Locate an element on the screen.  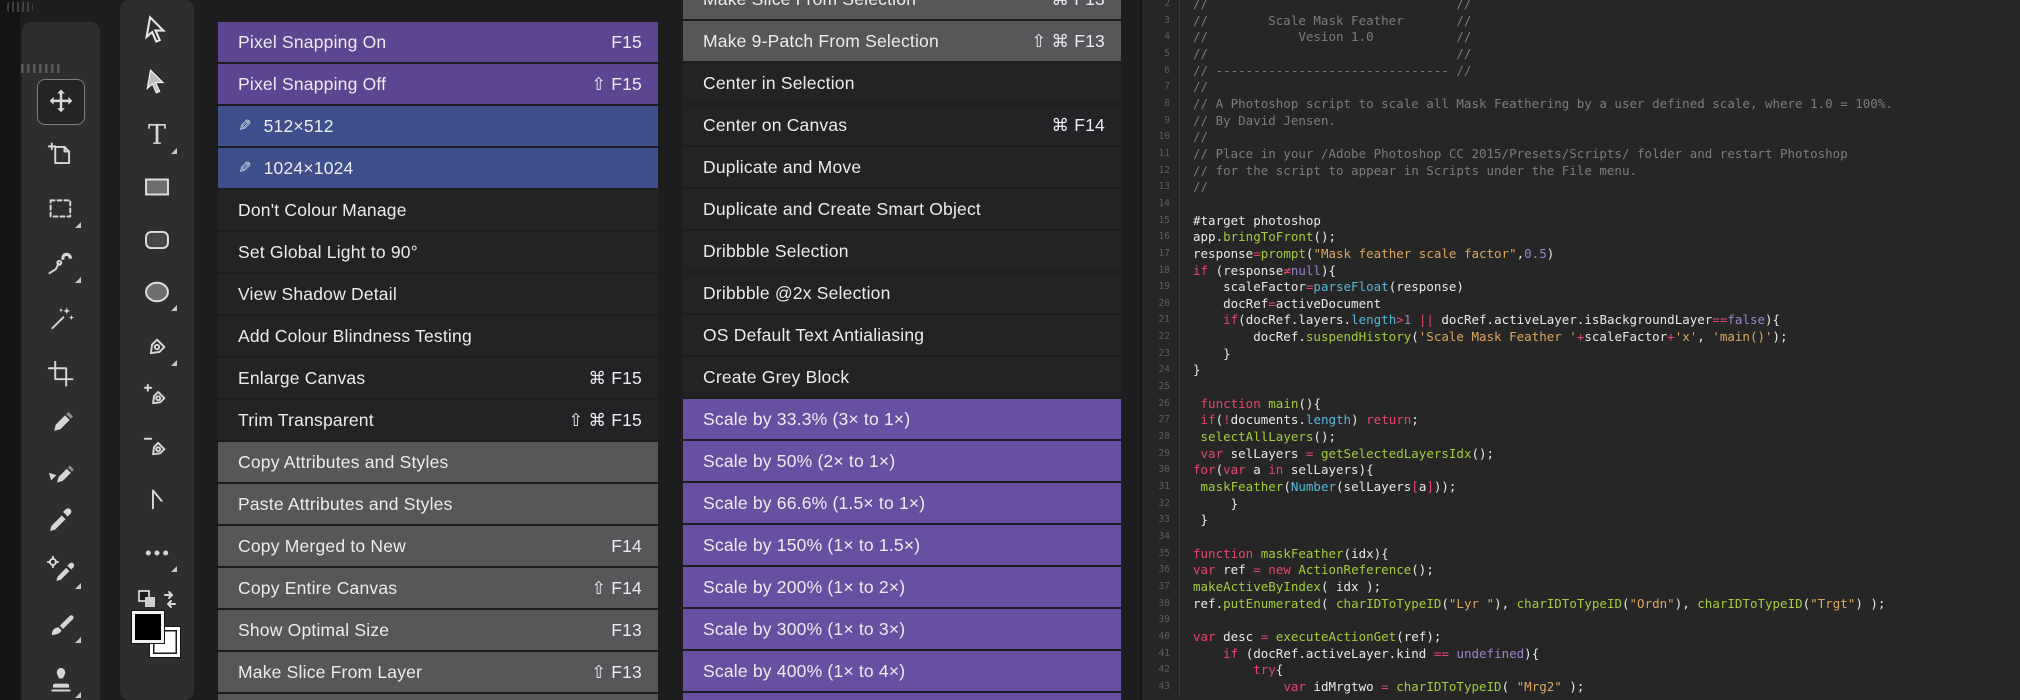
menu-item: Scale by 200% (1× to 2×) is located at coordinates (902, 587).